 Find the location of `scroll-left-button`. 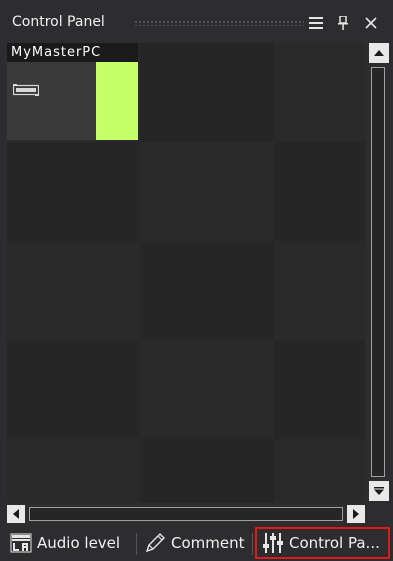

scroll-left-button is located at coordinates (16, 514).